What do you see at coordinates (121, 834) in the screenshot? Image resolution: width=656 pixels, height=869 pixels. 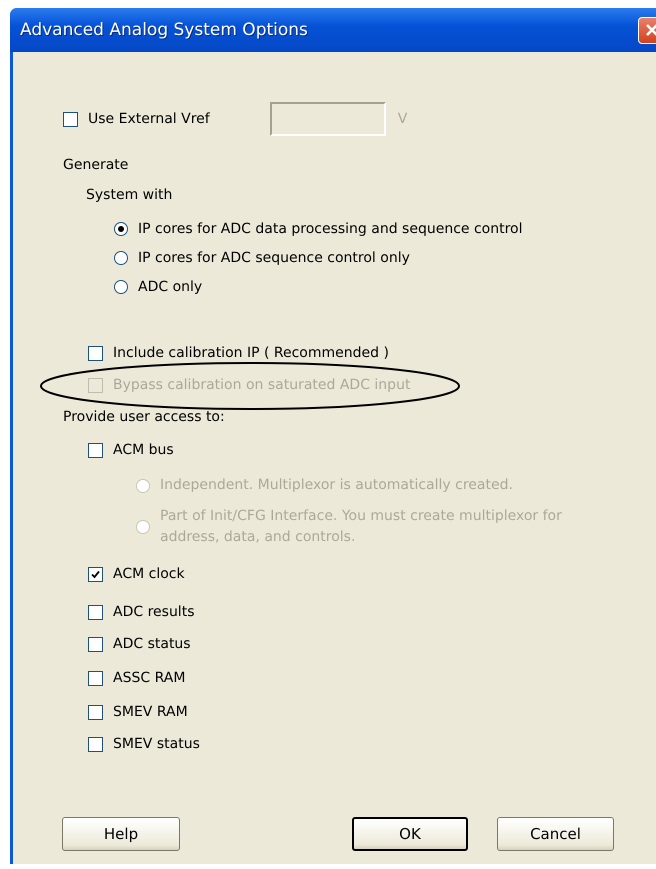 I see `dialog-button: Help` at bounding box center [121, 834].